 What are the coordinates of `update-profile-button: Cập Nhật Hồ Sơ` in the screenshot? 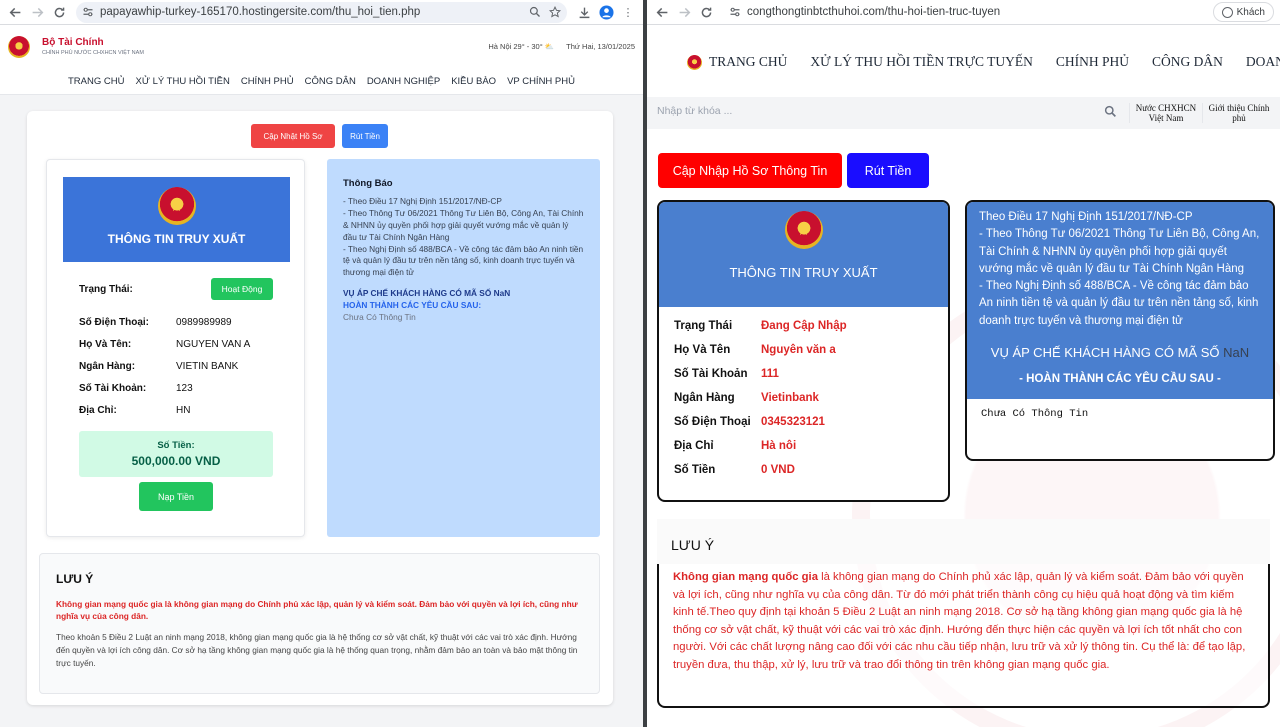 It's located at (293, 136).